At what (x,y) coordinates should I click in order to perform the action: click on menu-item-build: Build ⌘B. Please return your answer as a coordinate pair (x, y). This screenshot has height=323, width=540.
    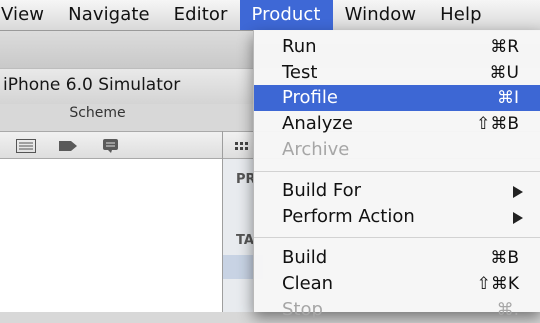
    Looking at the image, I should click on (397, 258).